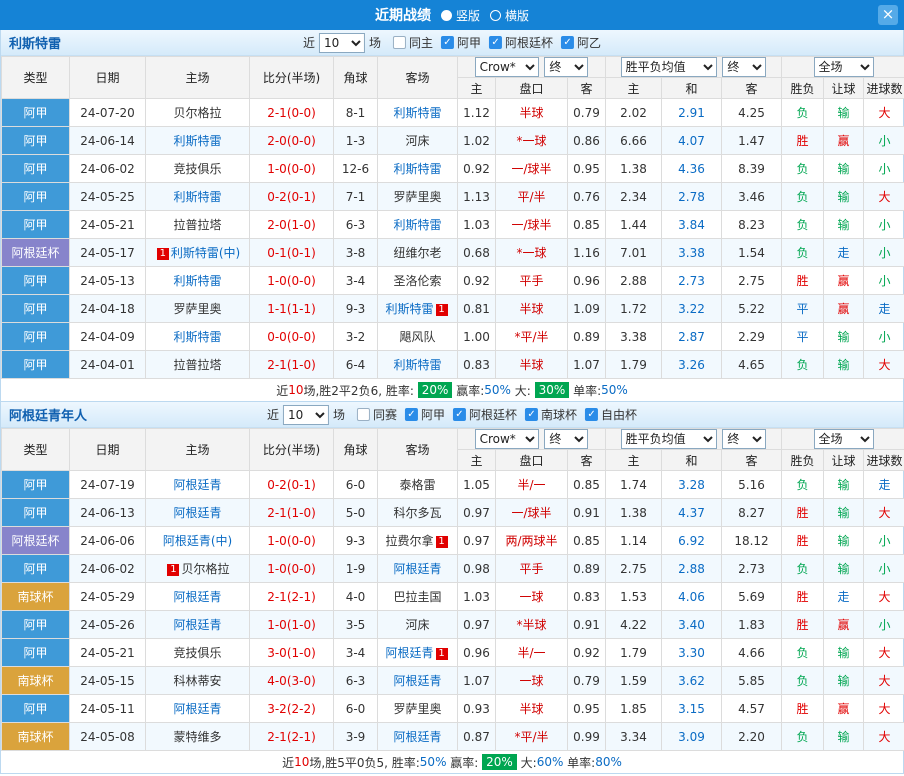  I want to click on summary-segment: 30%, so click(552, 390).